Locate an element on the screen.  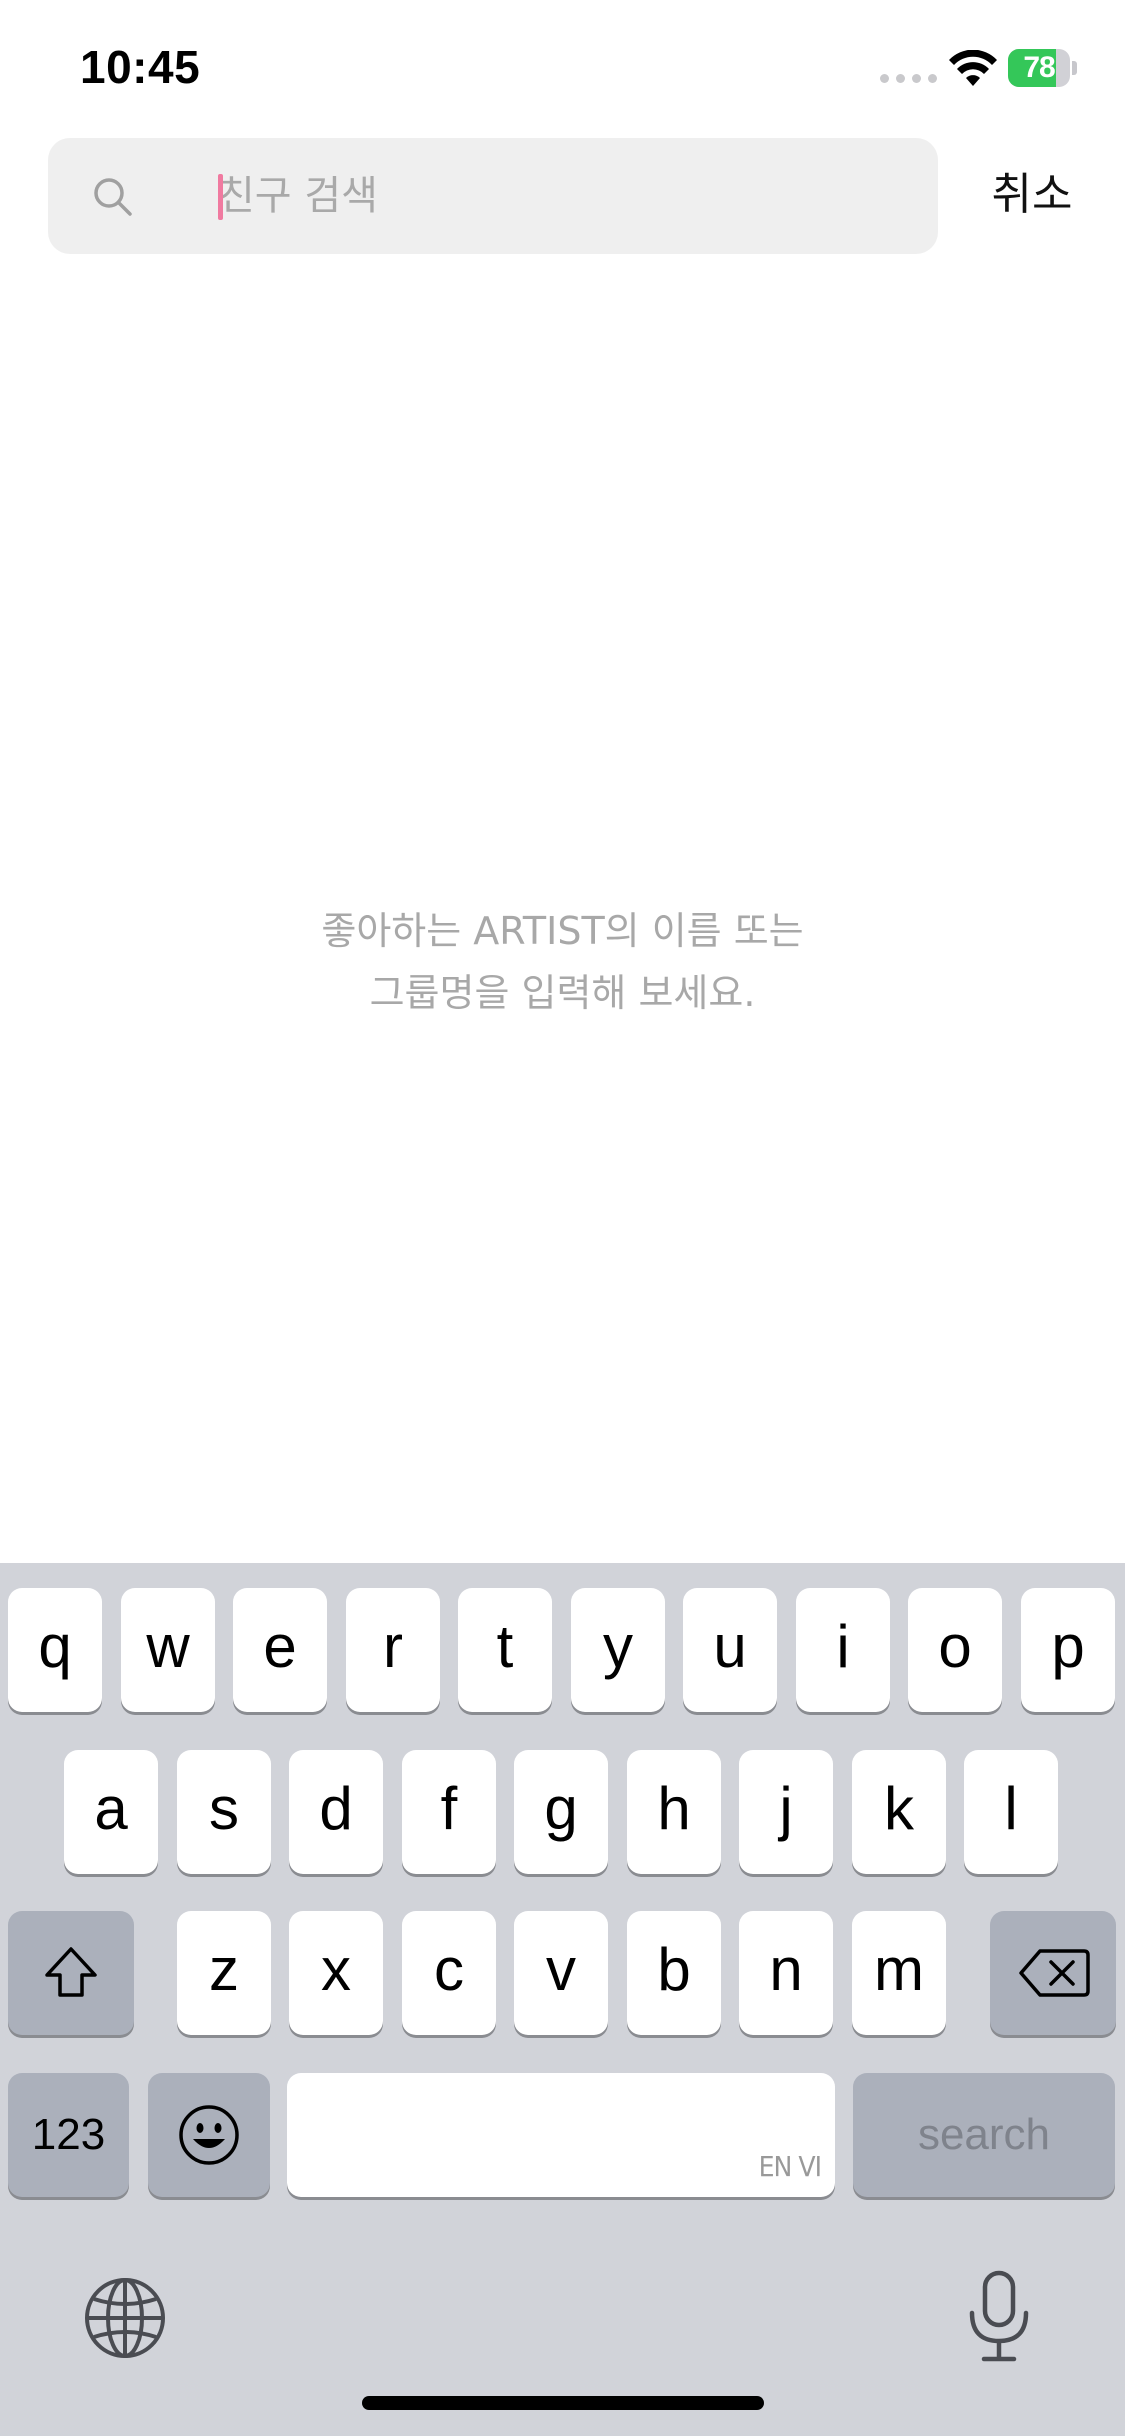
cellular-signal-icon is located at coordinates (908, 78).